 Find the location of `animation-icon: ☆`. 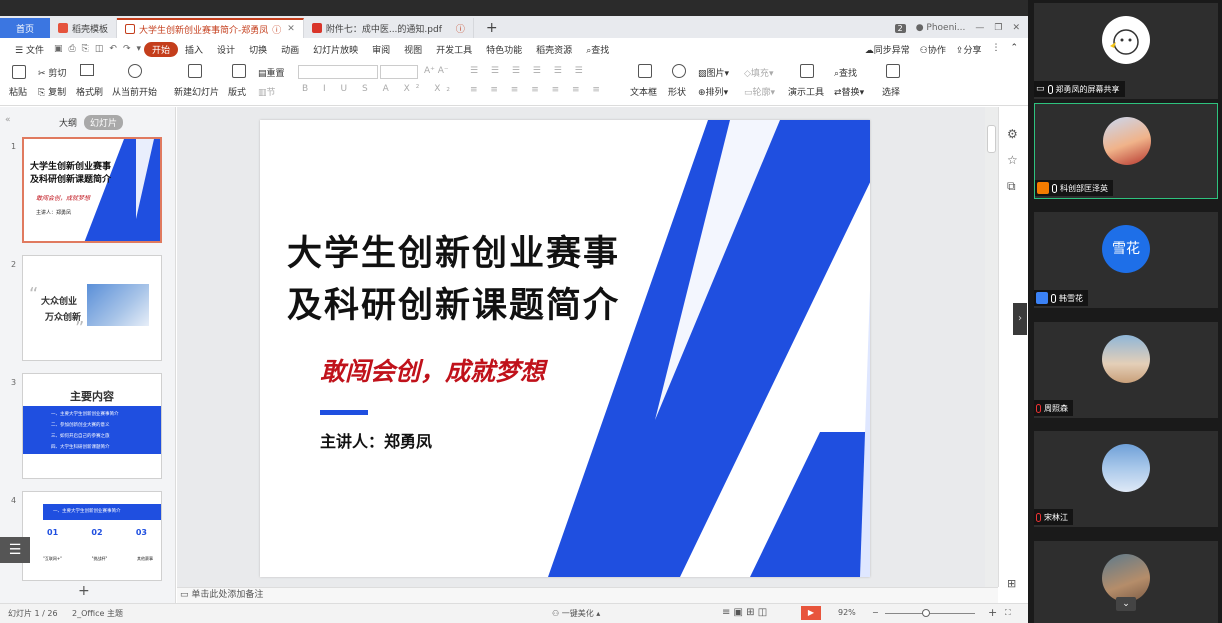

animation-icon: ☆ is located at coordinates (1012, 160).